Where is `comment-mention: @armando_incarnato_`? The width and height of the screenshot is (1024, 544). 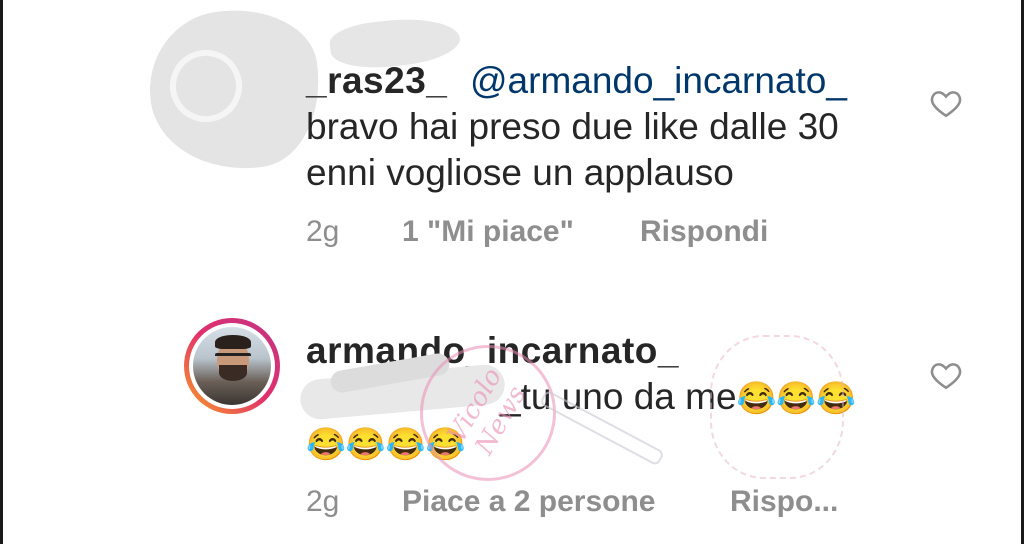
comment-mention: @armando_incarnato_ is located at coordinates (658, 81).